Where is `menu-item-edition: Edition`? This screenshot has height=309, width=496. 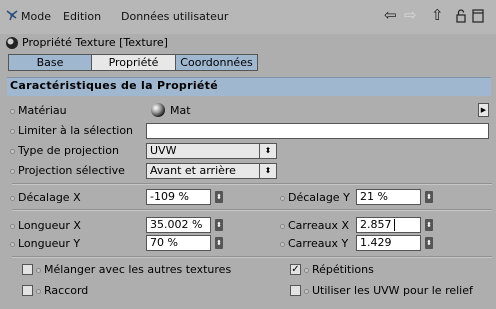 menu-item-edition: Edition is located at coordinates (82, 16).